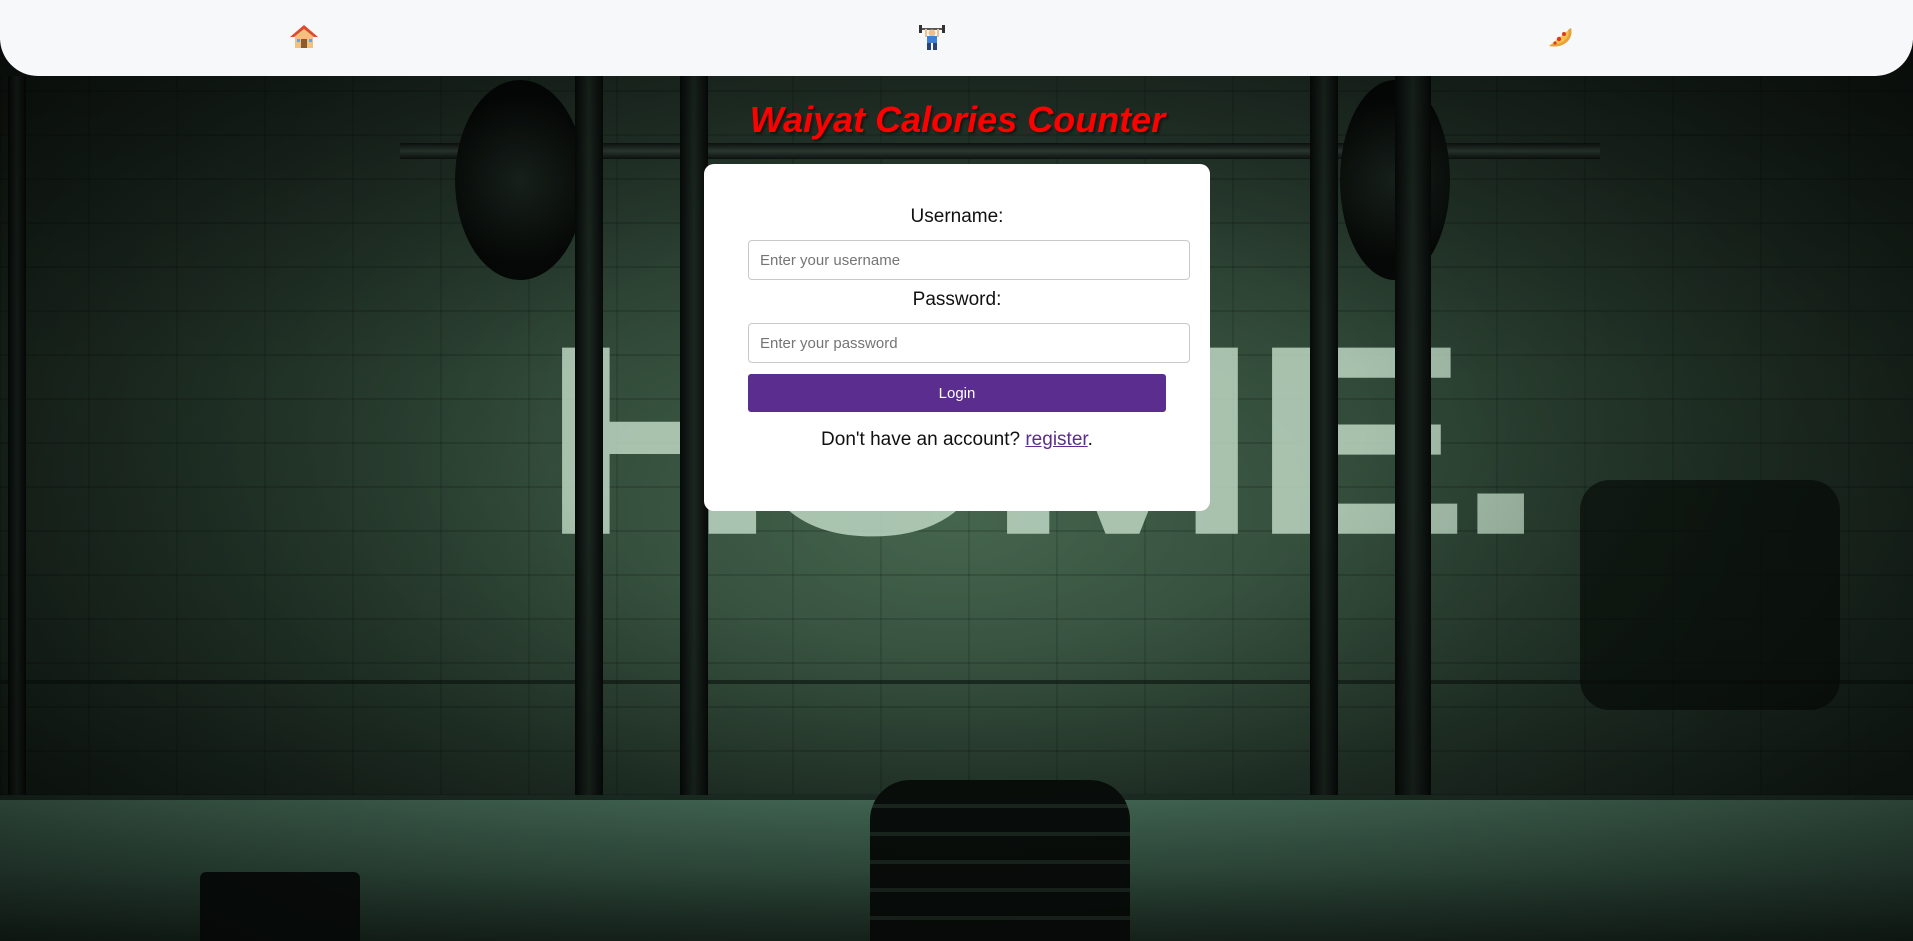 The image size is (1913, 941). I want to click on house-icon-graphic, so click(304, 36).